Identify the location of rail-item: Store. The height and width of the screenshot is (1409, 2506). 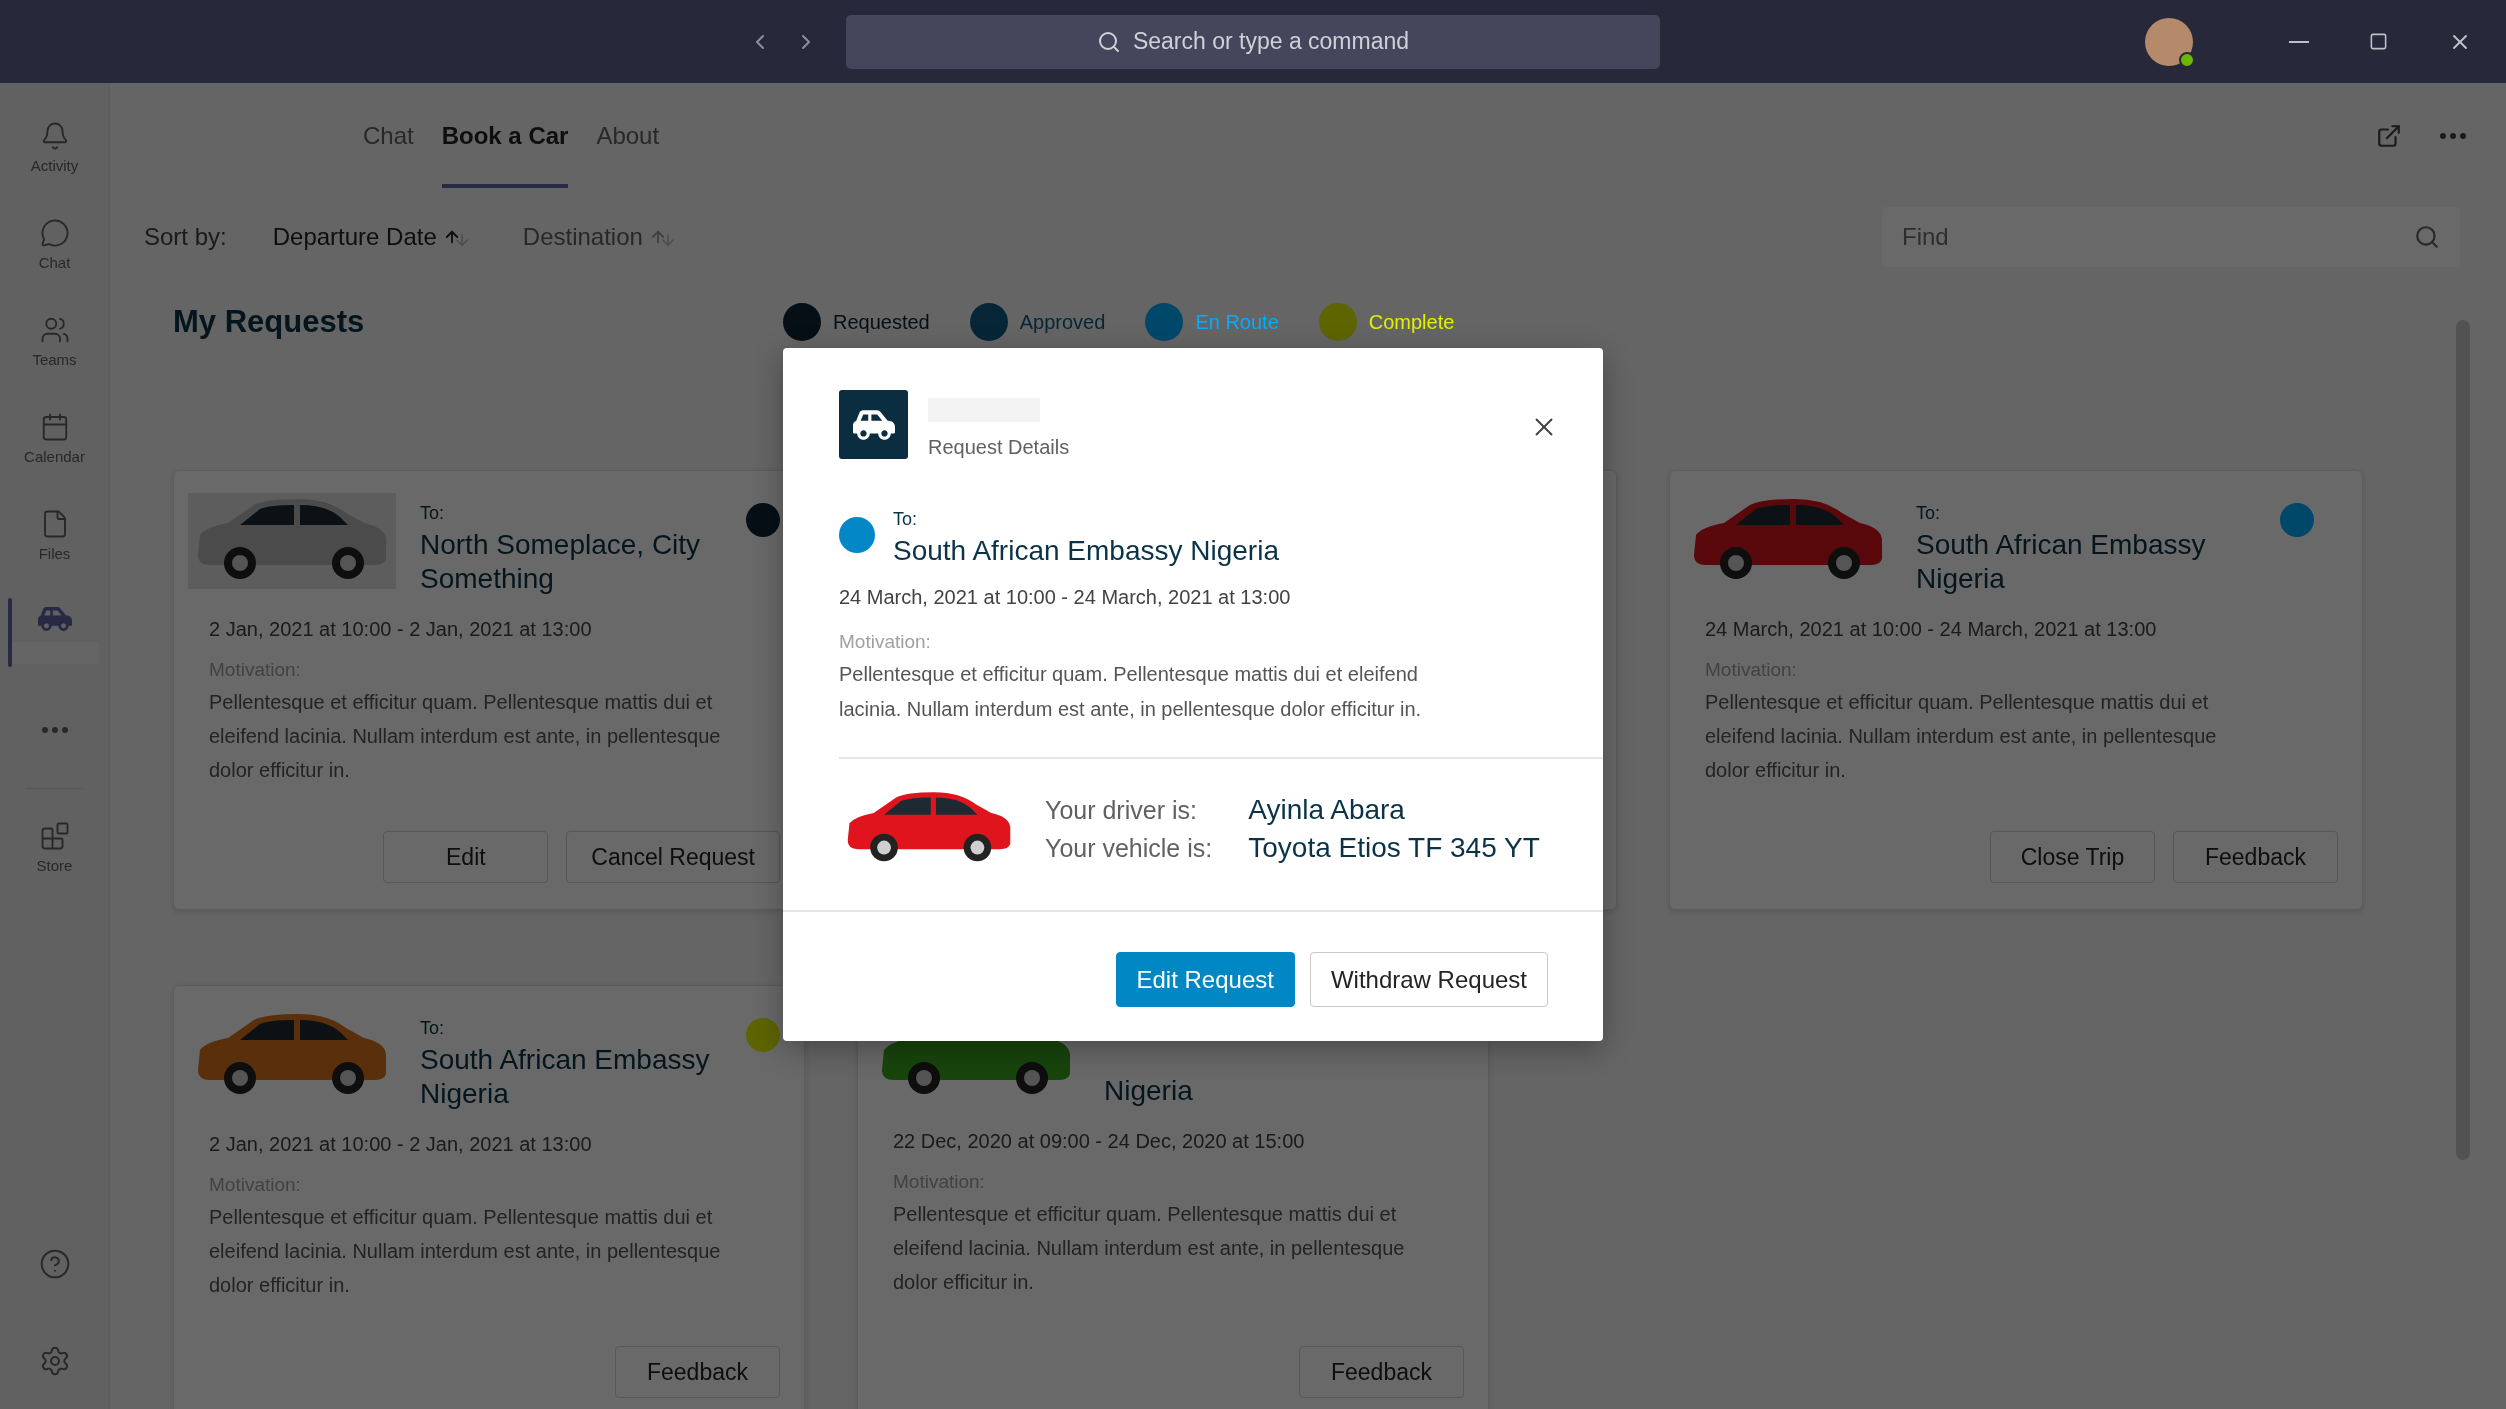
(54, 847).